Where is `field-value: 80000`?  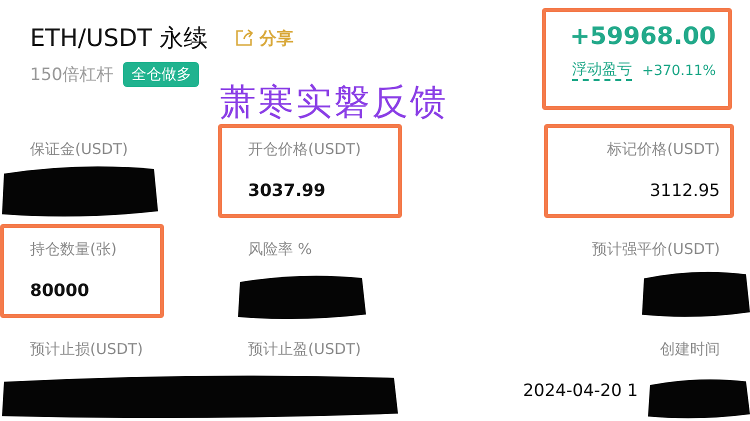 field-value: 80000 is located at coordinates (60, 291).